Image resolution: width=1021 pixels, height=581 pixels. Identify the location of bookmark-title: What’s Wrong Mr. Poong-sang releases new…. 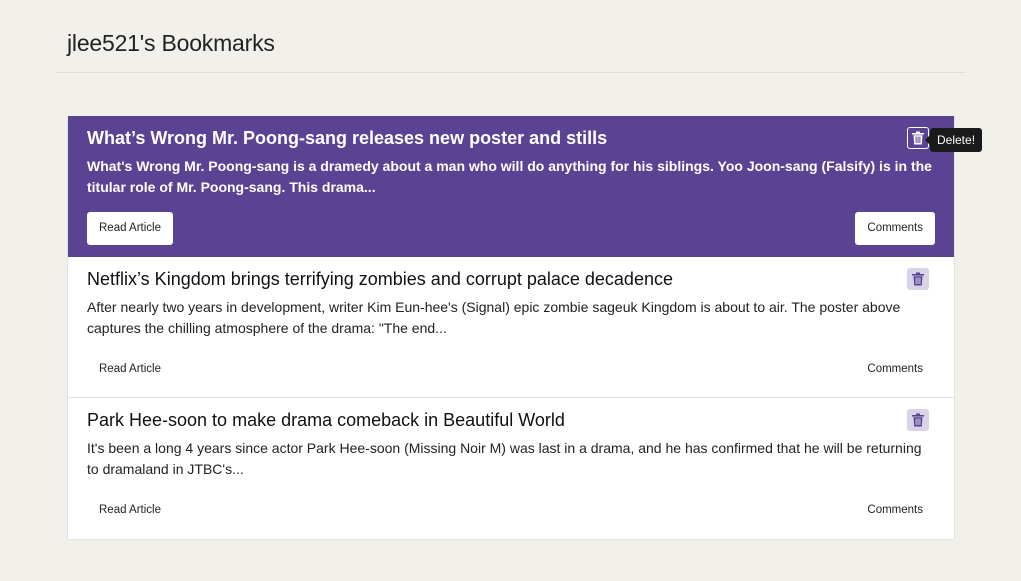
(347, 138).